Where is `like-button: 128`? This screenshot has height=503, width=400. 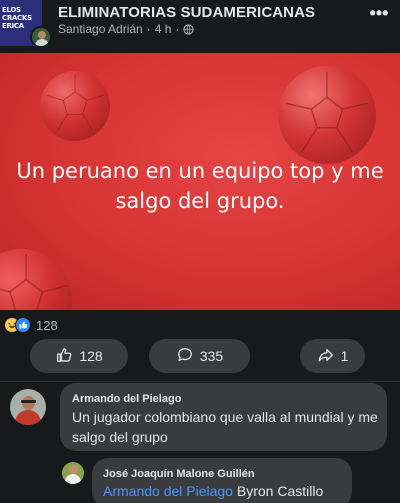
like-button: 128 is located at coordinates (79, 356).